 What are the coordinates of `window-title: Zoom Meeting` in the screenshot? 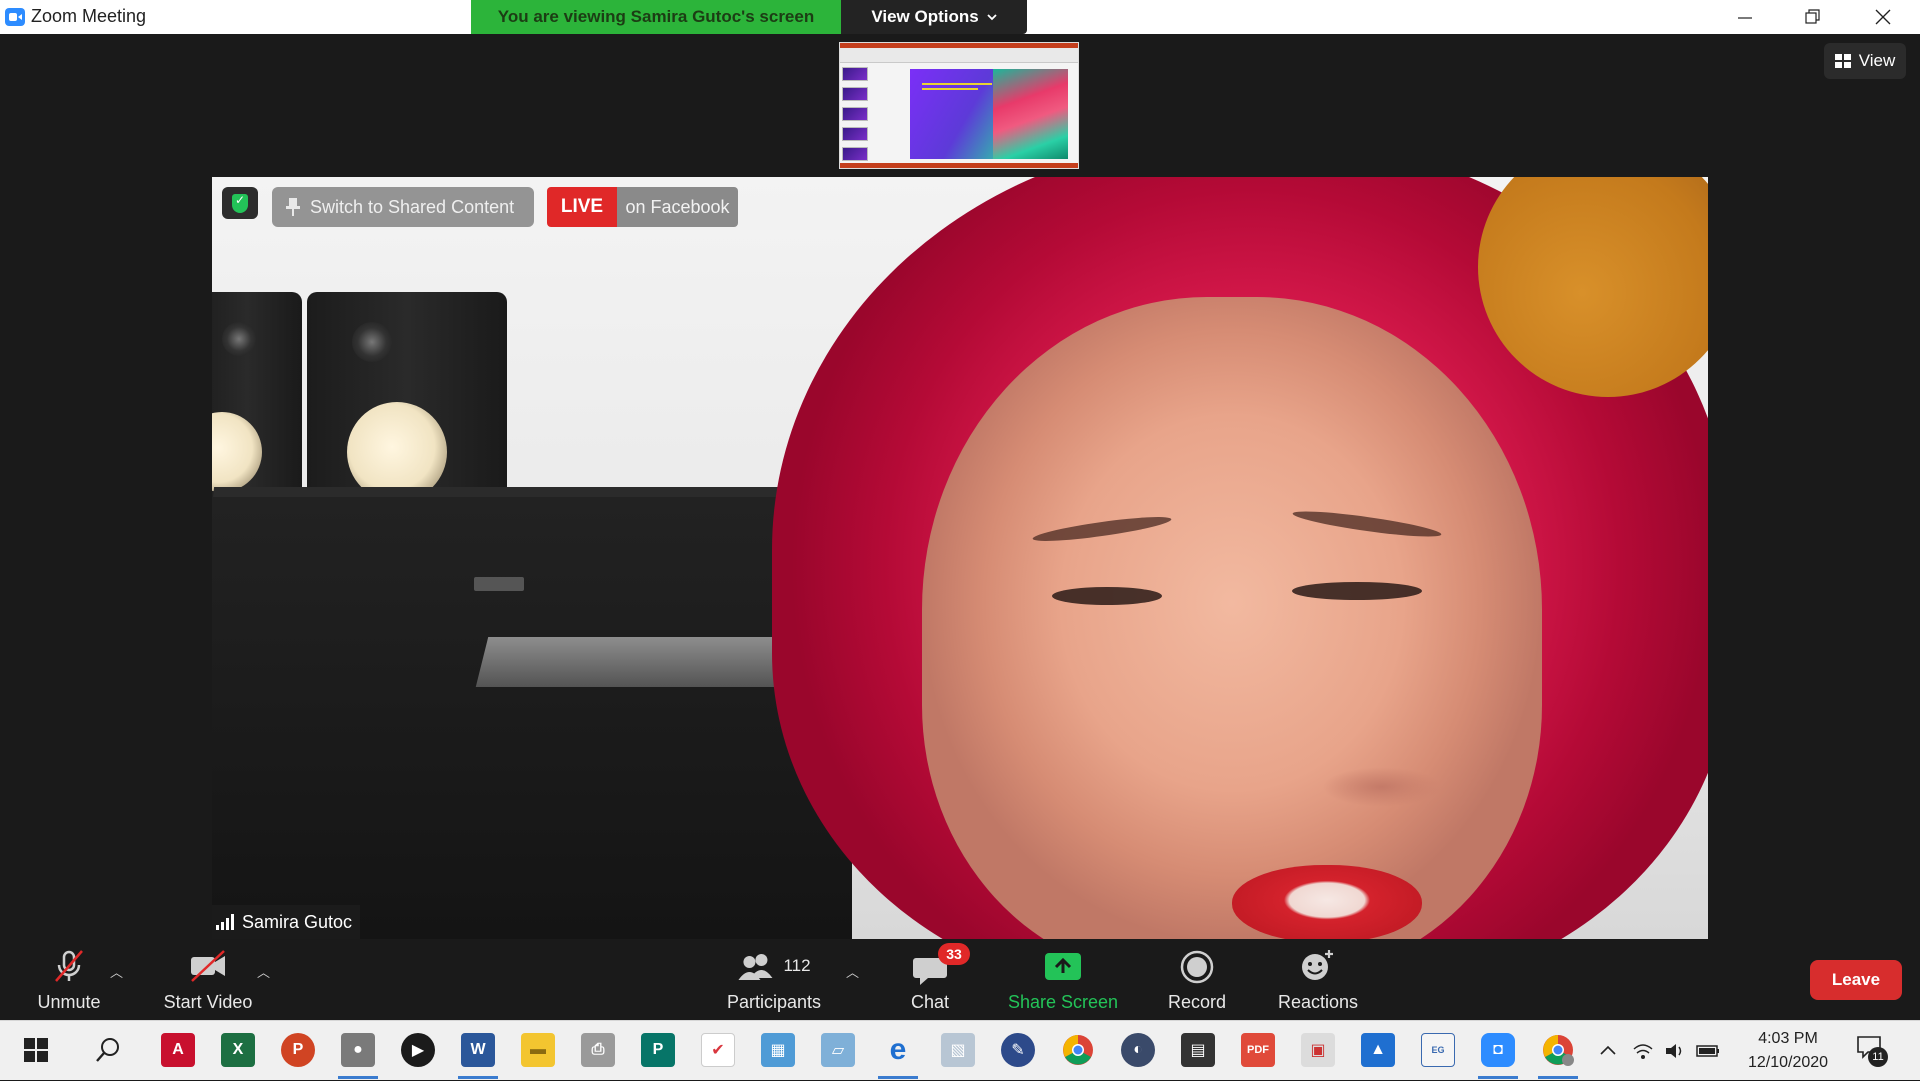 It's located at (89, 16).